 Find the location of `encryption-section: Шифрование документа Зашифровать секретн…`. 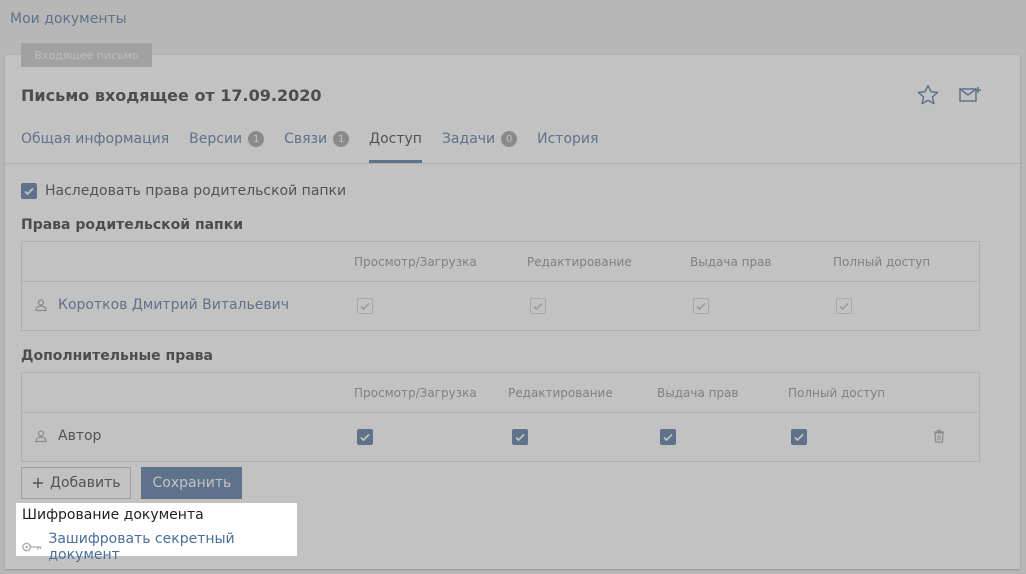

encryption-section: Шифрование документа Зашифровать секретн… is located at coordinates (156, 533).